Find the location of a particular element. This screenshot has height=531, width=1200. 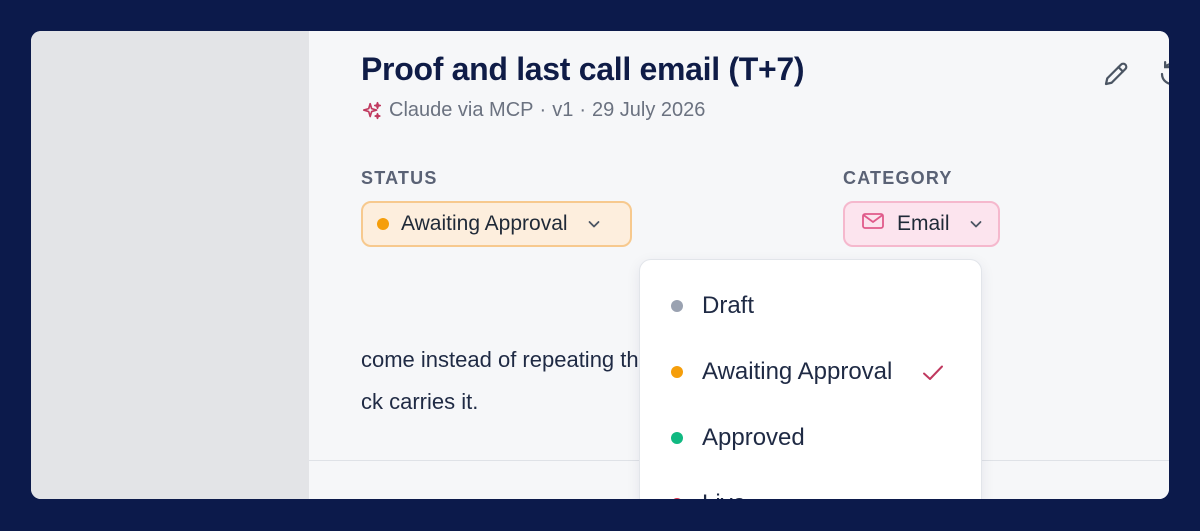

status-option-approved: Approved is located at coordinates (810, 438).